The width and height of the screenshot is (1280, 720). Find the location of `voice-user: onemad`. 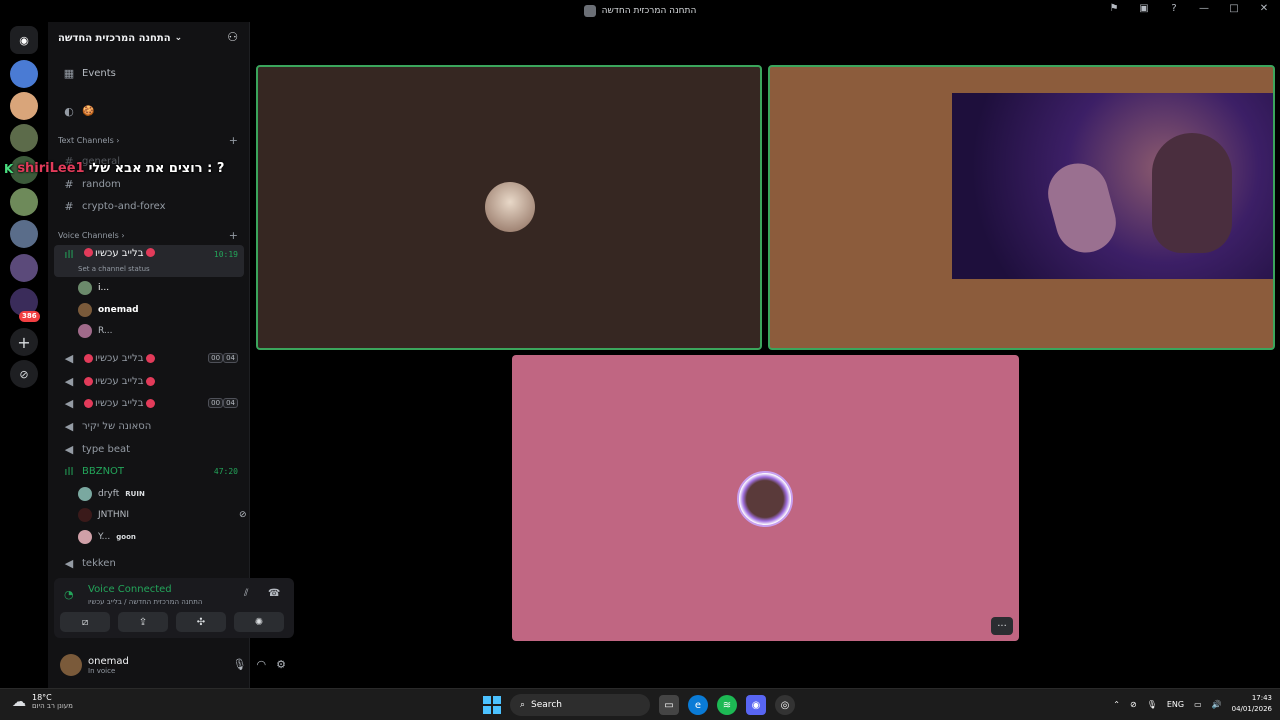

voice-user: onemad is located at coordinates (108, 310).